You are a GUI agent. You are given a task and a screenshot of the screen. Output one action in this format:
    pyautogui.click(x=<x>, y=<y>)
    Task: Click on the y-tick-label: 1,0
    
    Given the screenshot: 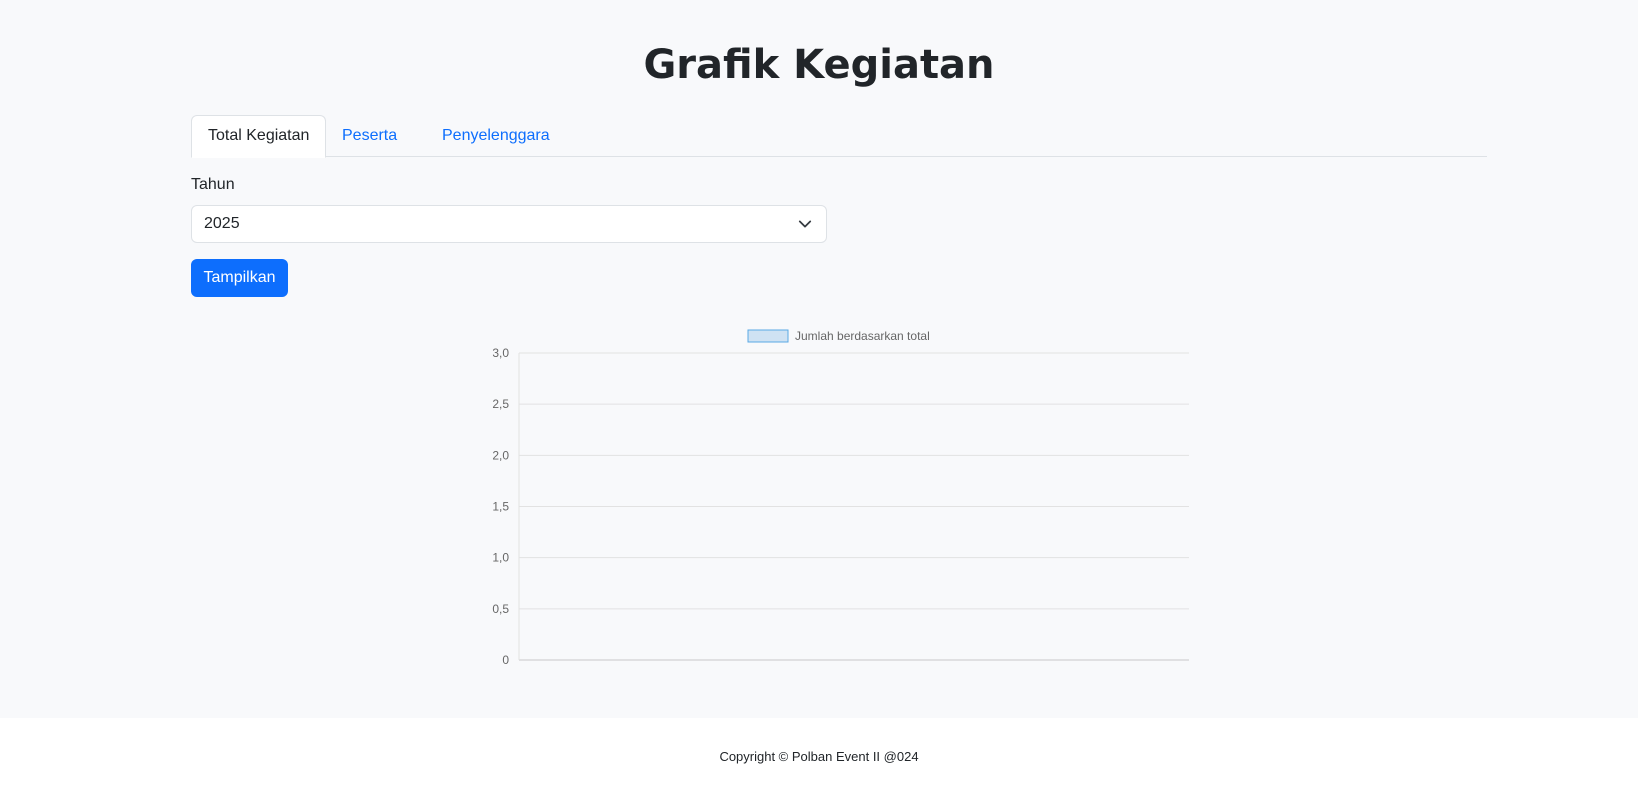 What is the action you would take?
    pyautogui.click(x=500, y=558)
    